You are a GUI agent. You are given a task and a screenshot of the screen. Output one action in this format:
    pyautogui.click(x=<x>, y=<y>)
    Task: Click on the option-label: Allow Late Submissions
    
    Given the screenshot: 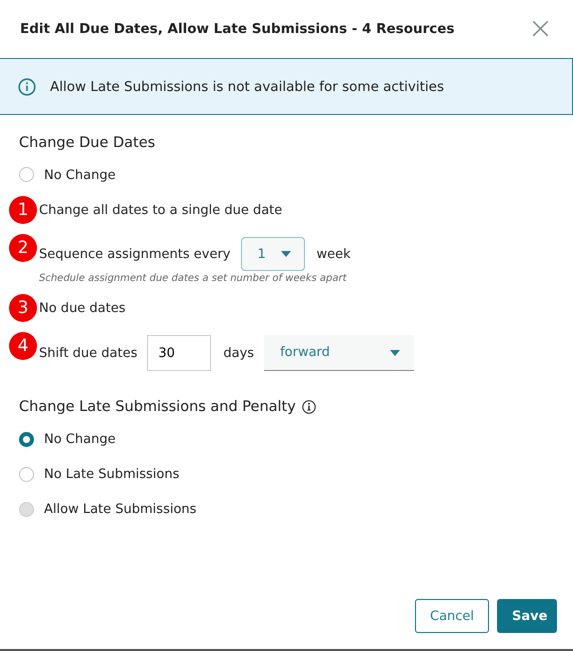 What is the action you would take?
    pyautogui.click(x=120, y=509)
    